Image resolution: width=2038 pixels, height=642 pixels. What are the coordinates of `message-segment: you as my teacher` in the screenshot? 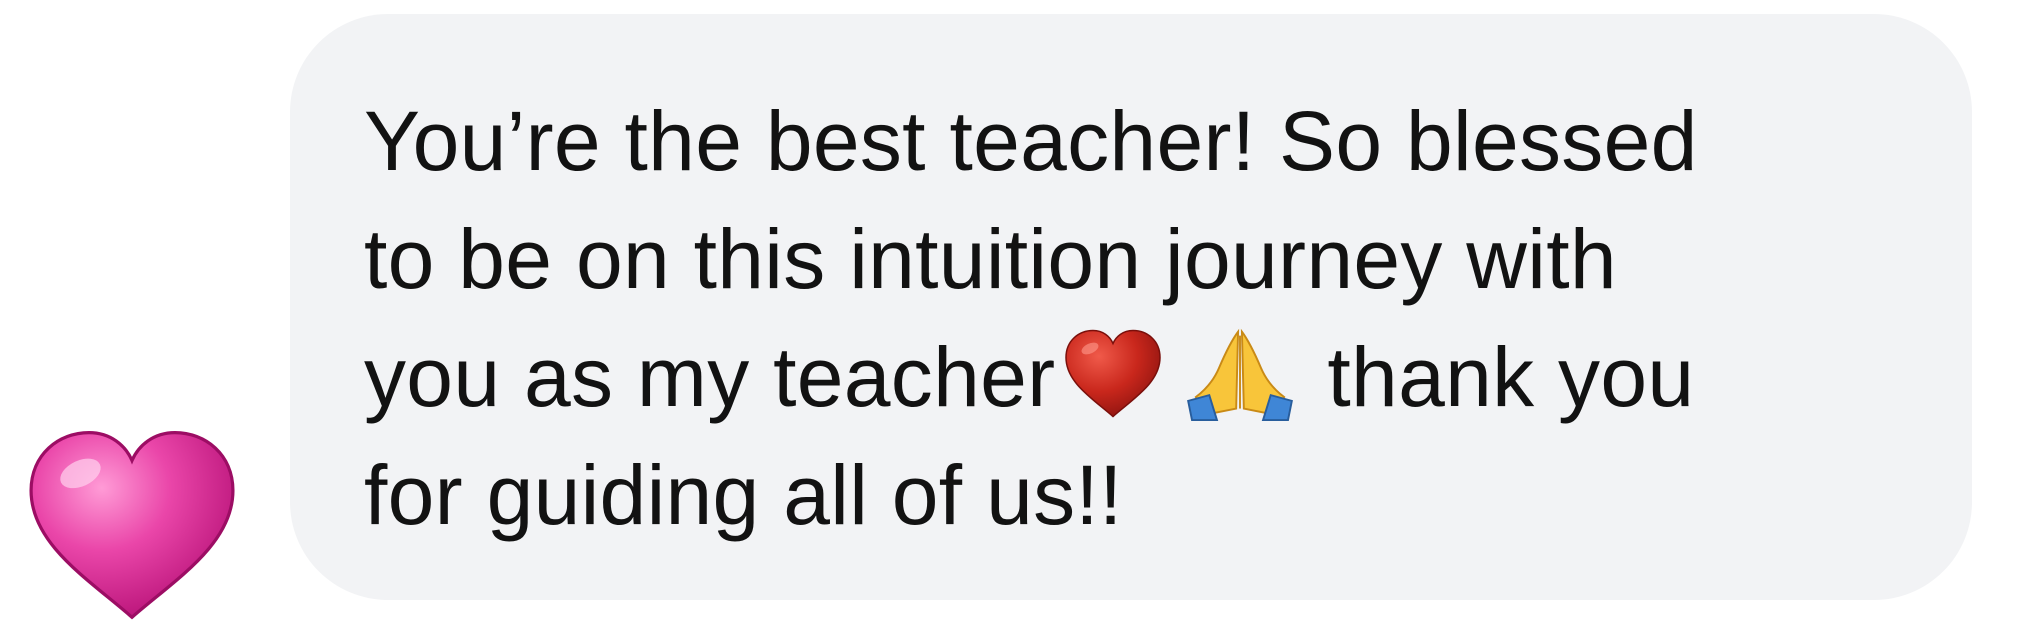 It's located at (710, 377).